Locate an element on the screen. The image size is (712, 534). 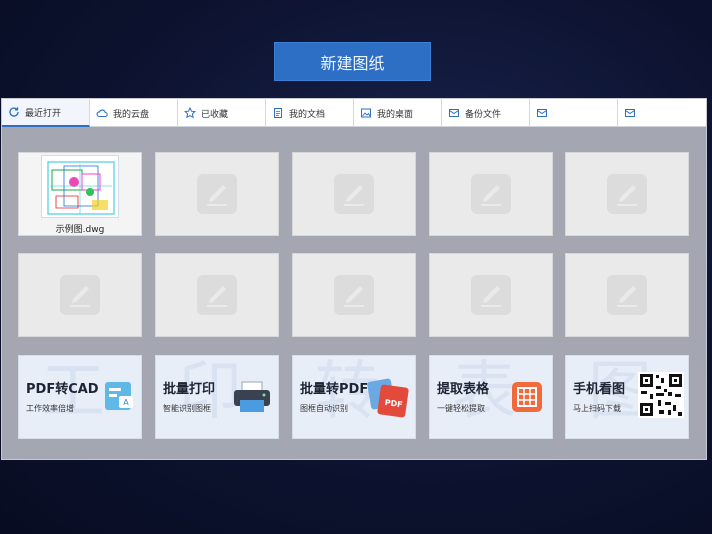
feature-extract-table: 表 提取表格 一键轻松提取 is located at coordinates (491, 397).